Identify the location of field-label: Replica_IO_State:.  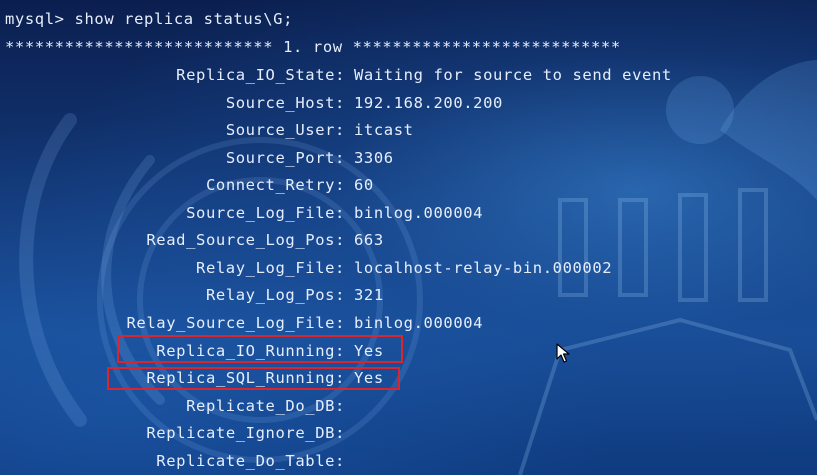
(260, 75).